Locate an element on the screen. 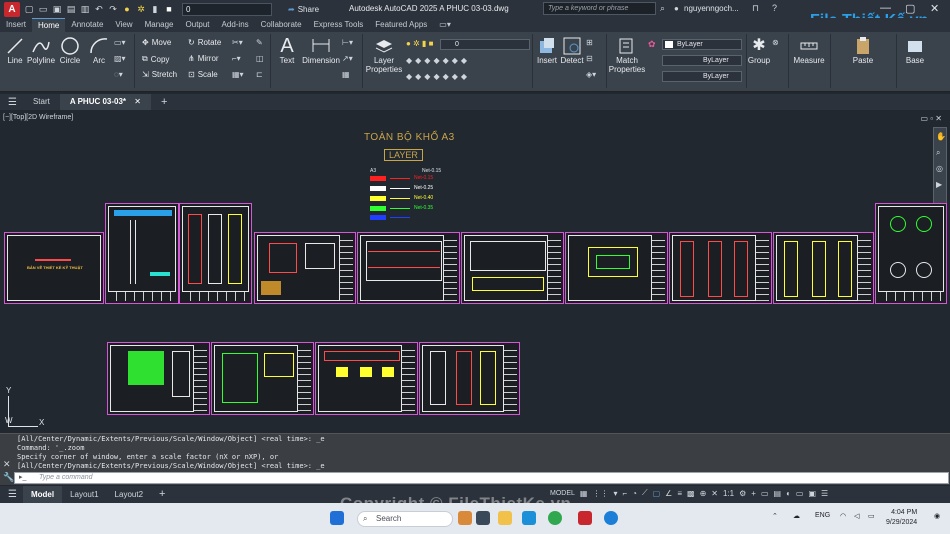 This screenshot has width=950, height=534. layer-tools-icons: ◆◆◆◆◆◆◆ is located at coordinates (438, 60).